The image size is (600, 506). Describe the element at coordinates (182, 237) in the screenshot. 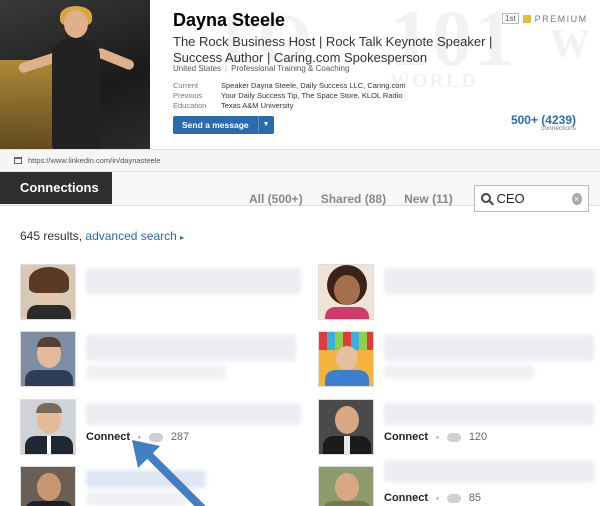

I see `chevron-right-icon: ▸` at that location.